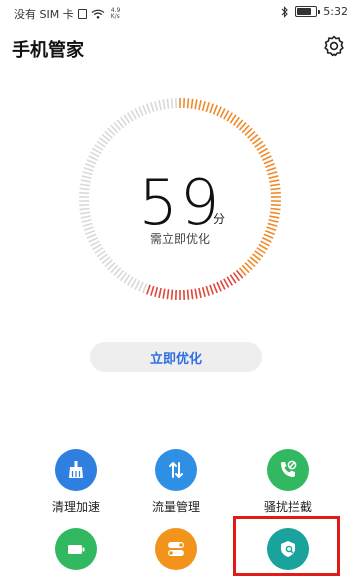 This screenshot has width=360, height=577. I want to click on status-left: 没有 SIM 卡 4.9 K/s, so click(67, 14).